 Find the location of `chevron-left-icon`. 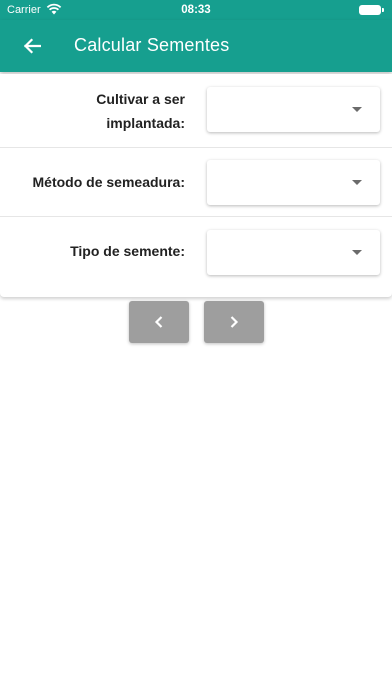

chevron-left-icon is located at coordinates (158, 322).